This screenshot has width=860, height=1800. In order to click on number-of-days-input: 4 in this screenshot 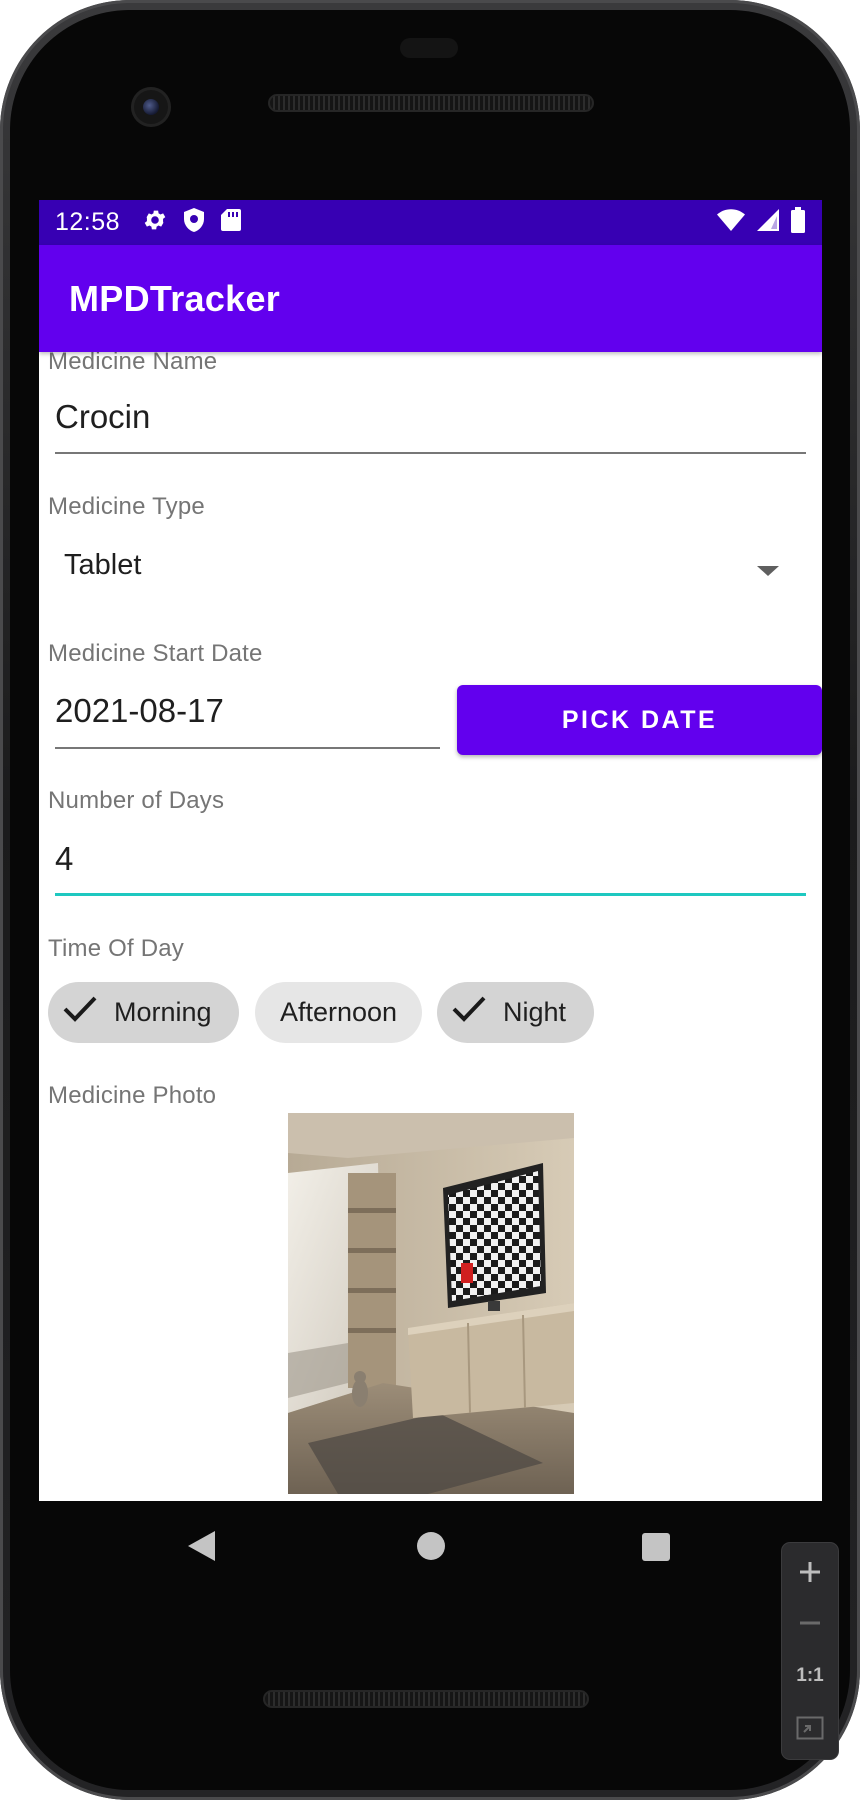, I will do `click(64, 859)`.